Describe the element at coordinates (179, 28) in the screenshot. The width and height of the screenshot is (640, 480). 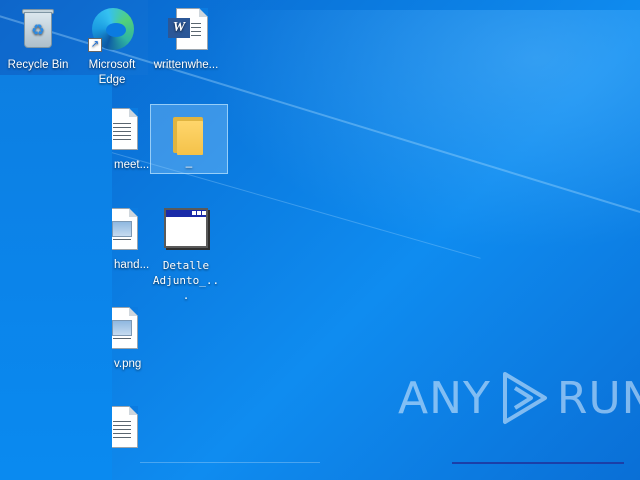
I see `word-w-icon: W` at that location.